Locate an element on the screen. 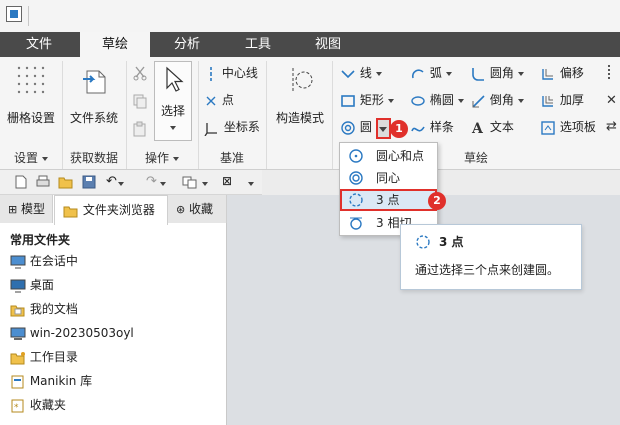 The height and width of the screenshot is (425, 620). customize-toolbar-icon is located at coordinates (251, 183).